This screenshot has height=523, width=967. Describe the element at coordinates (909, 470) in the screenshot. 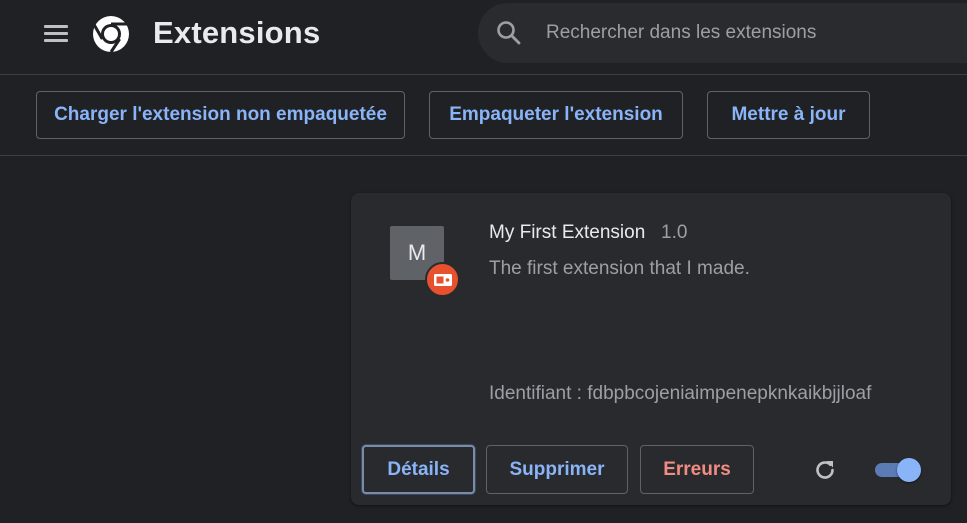

I see `toggle-knob` at that location.